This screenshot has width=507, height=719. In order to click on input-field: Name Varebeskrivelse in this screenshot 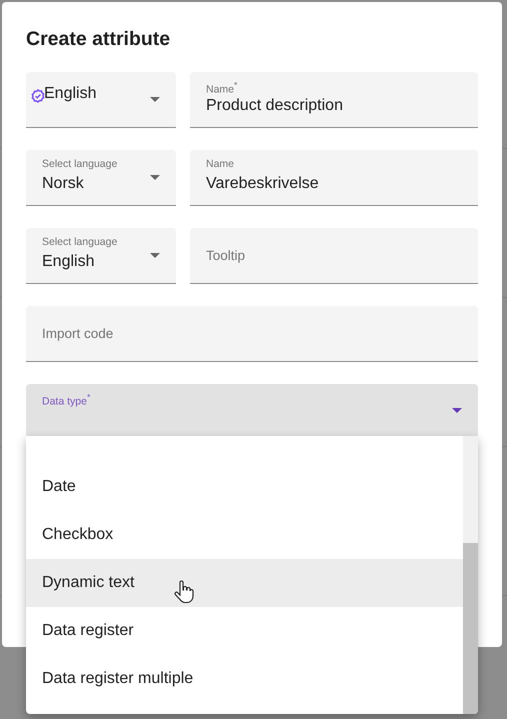, I will do `click(334, 178)`.